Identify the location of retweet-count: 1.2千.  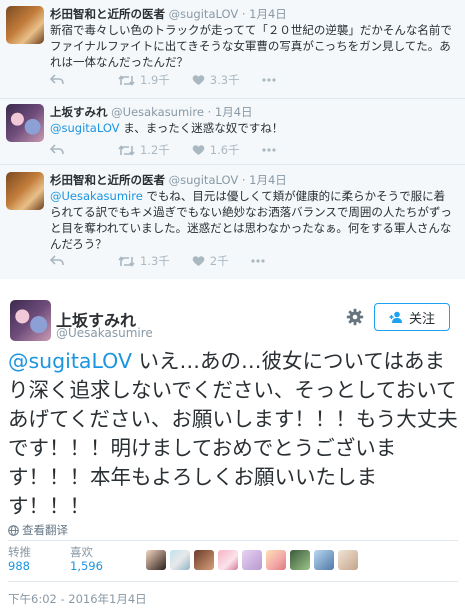
(155, 150).